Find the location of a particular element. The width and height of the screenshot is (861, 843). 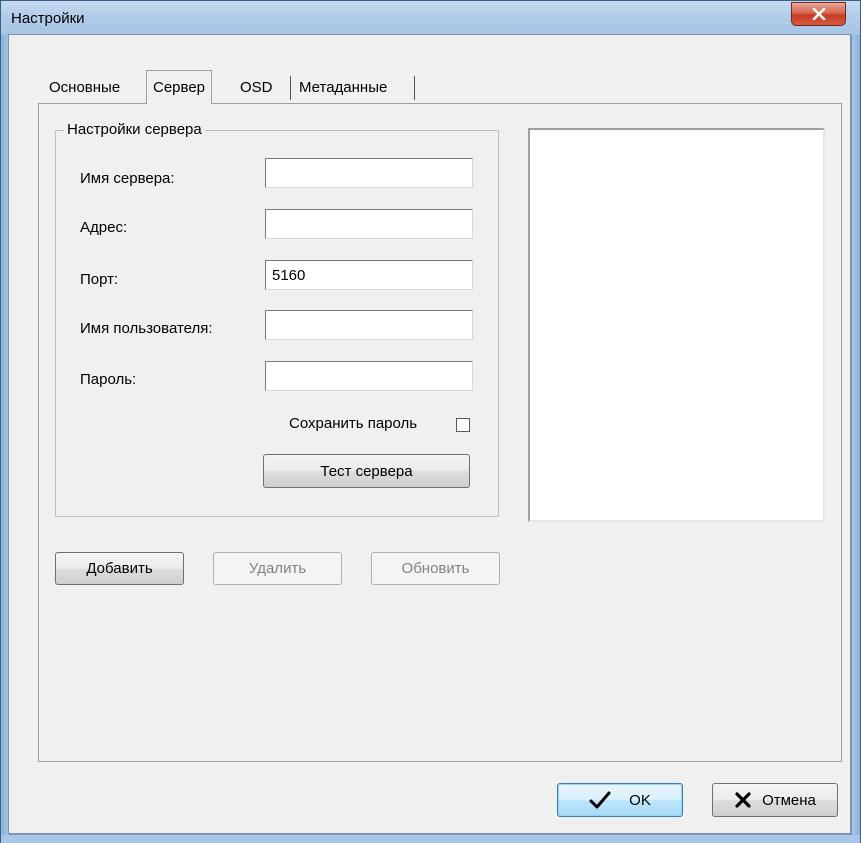

cross-icon is located at coordinates (743, 800).